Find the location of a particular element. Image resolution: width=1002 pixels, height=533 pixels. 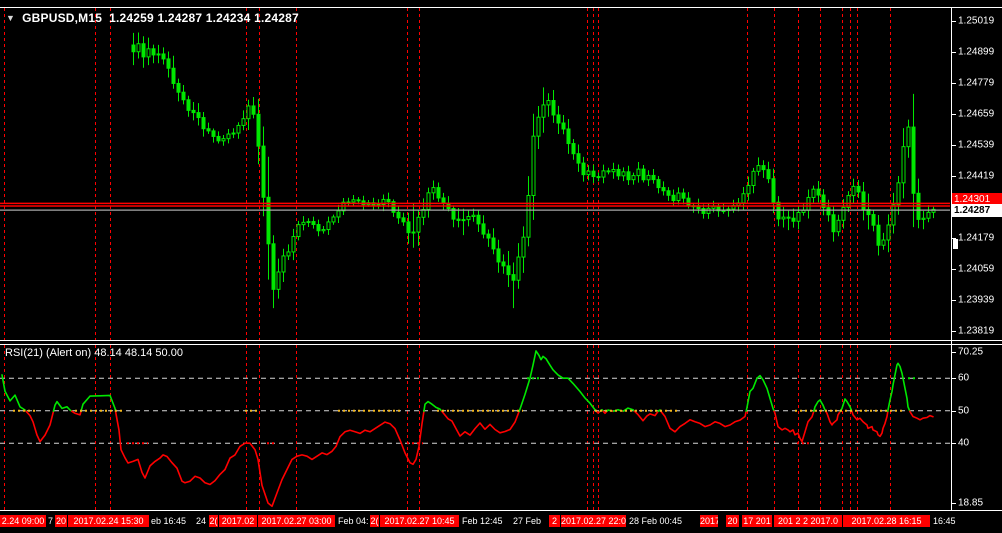

price-axis-label: 1.24419 is located at coordinates (976, 176).